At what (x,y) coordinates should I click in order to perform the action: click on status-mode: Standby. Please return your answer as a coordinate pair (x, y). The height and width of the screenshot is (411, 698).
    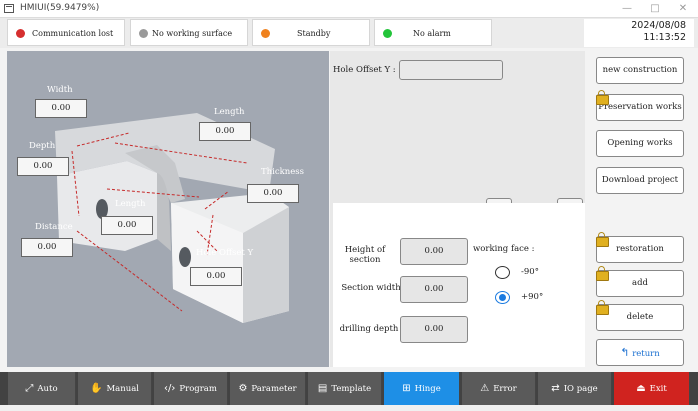
    Looking at the image, I should click on (311, 32).